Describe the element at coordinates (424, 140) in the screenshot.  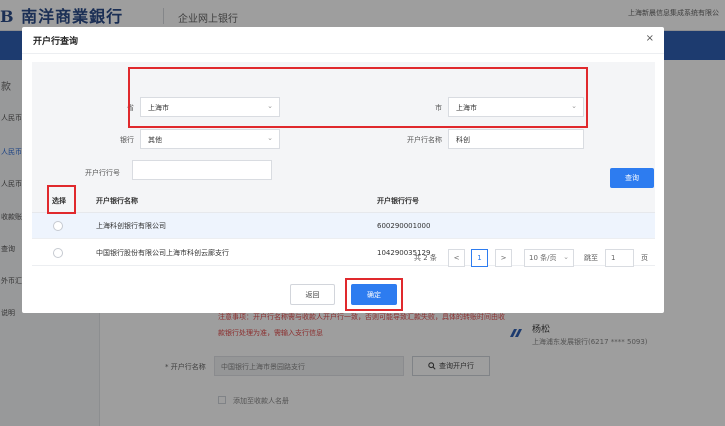
I see `branch-name-label: 开户行名称` at that location.